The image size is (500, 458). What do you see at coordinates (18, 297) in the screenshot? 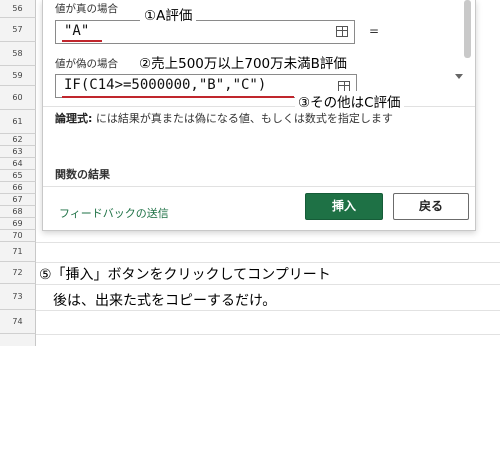
I see `row-header: 73` at bounding box center [18, 297].